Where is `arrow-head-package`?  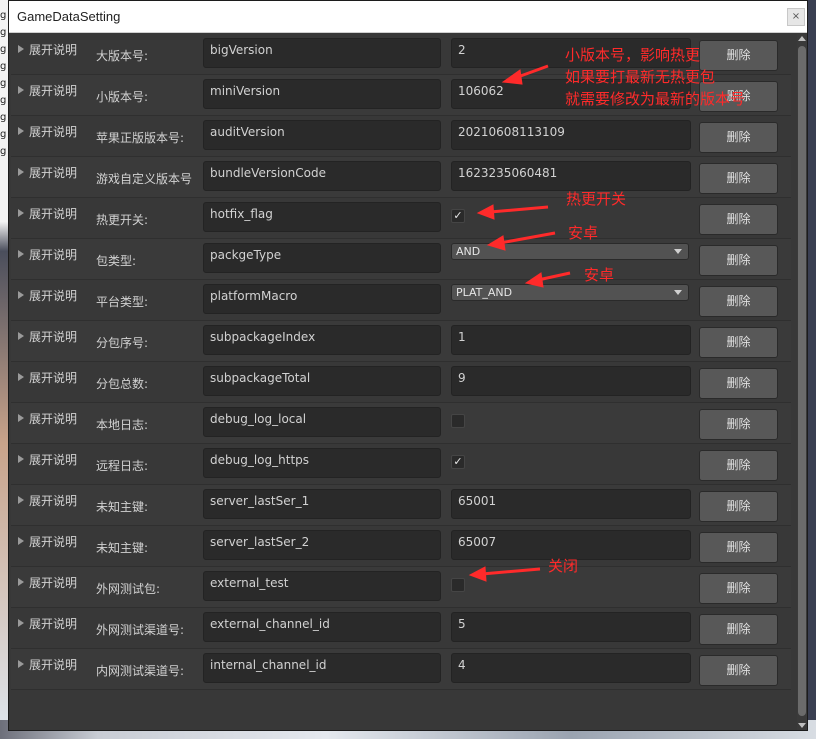
arrow-head-package is located at coordinates (496, 243).